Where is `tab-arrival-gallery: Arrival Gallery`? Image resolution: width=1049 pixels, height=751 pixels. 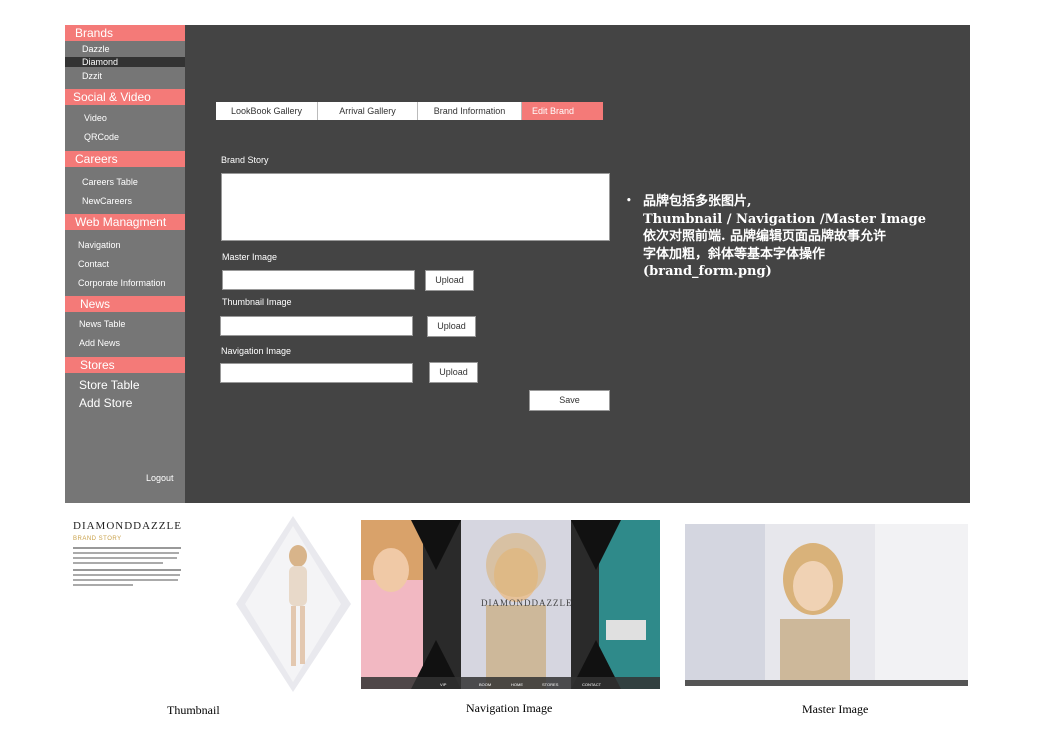
tab-arrival-gallery: Arrival Gallery is located at coordinates (368, 111).